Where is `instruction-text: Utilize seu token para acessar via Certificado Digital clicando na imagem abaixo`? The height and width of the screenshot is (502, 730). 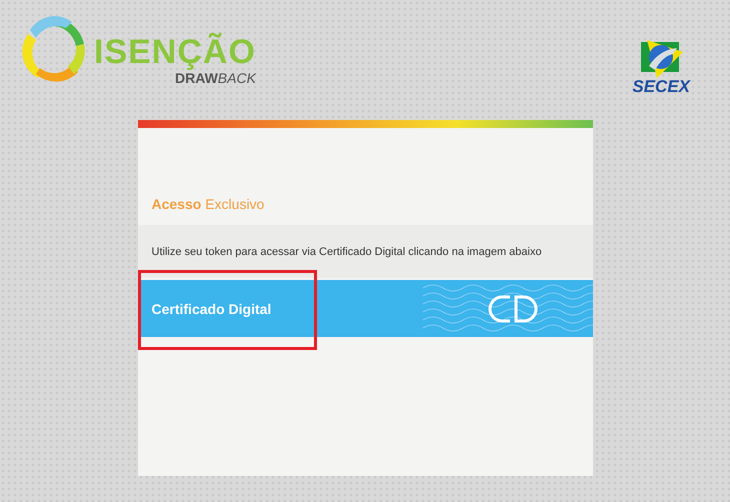
instruction-text: Utilize seu token para acessar via Certificado Digital clicando na imagem abaixo is located at coordinates (347, 252).